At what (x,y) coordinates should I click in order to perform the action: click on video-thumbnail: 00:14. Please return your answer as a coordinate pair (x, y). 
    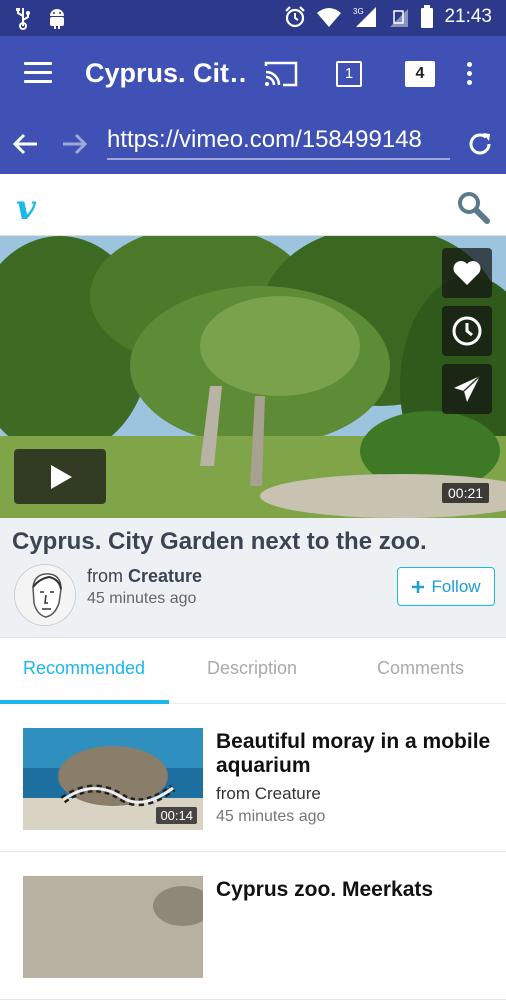
    Looking at the image, I should click on (113, 779).